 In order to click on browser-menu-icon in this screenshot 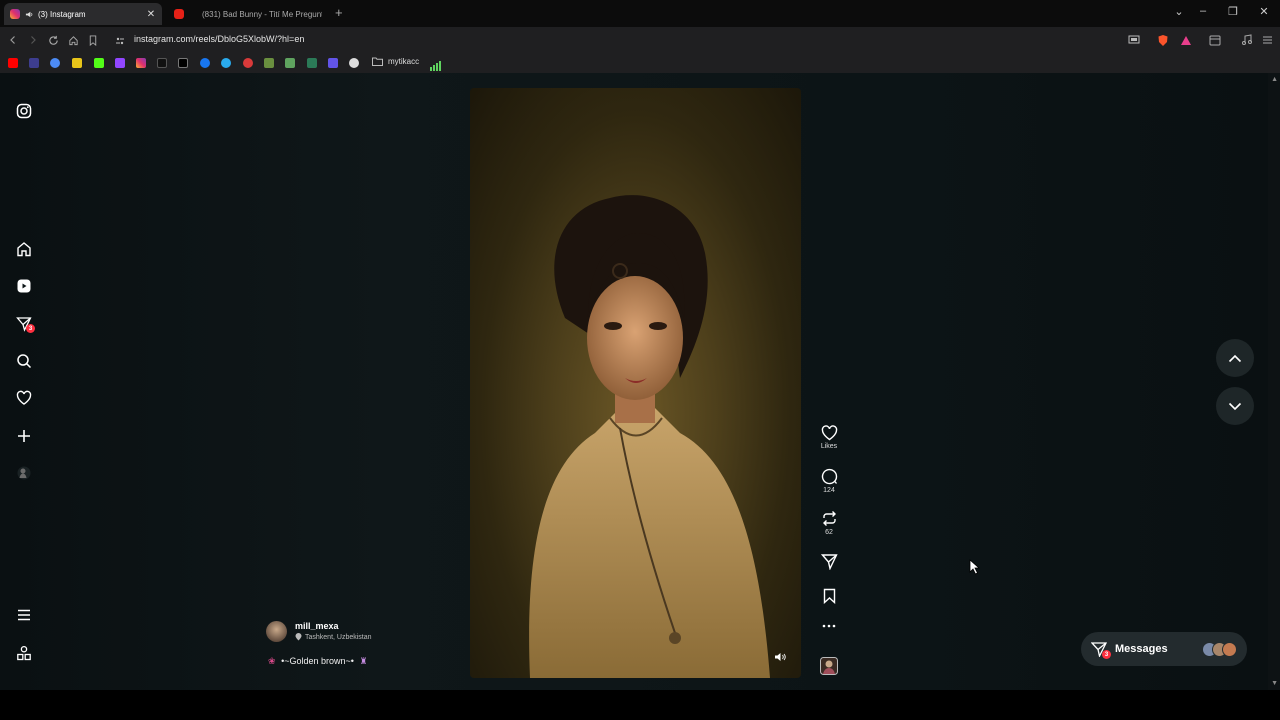, I will do `click(1267, 40)`.